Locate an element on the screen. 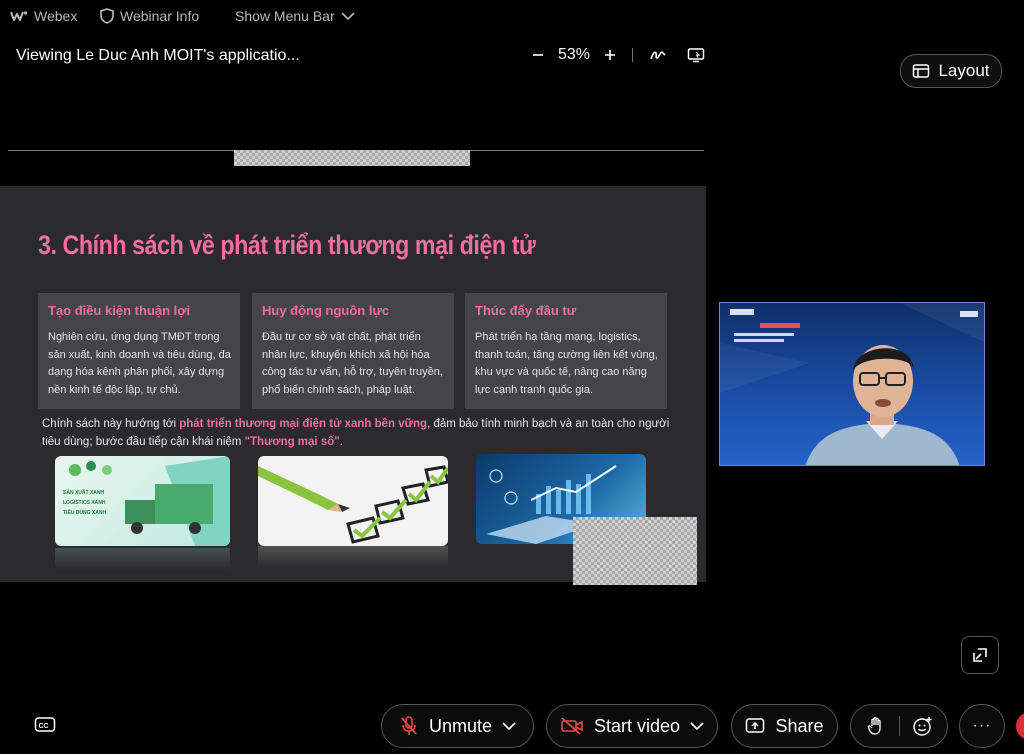  start-video-label: Start video is located at coordinates (637, 725).